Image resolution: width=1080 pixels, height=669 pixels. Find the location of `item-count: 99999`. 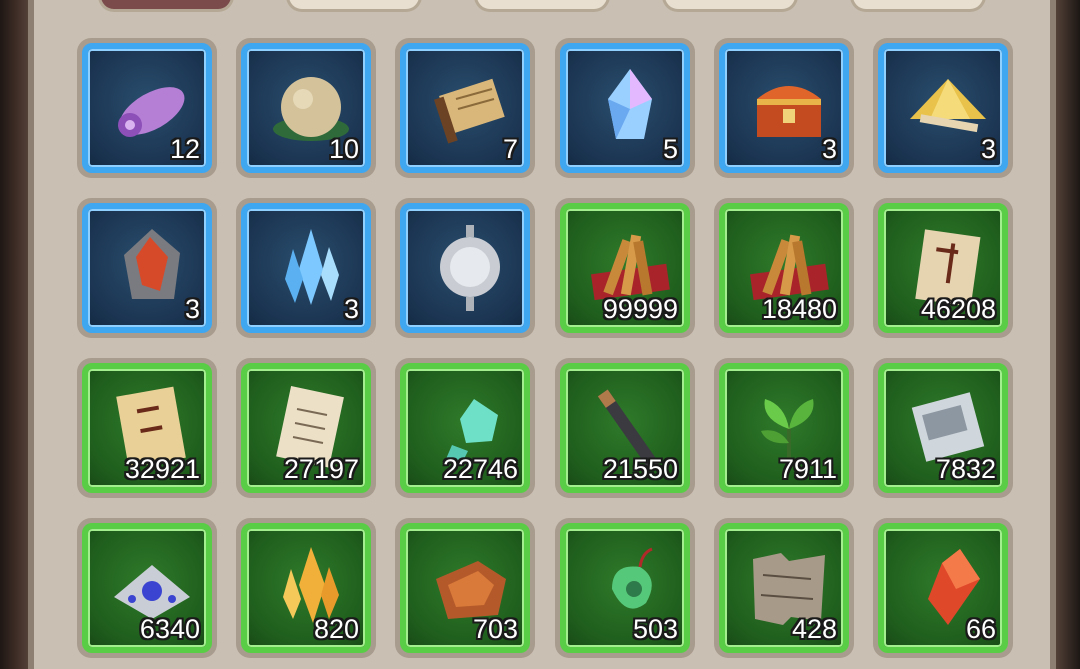

item-count: 99999 is located at coordinates (640, 309).